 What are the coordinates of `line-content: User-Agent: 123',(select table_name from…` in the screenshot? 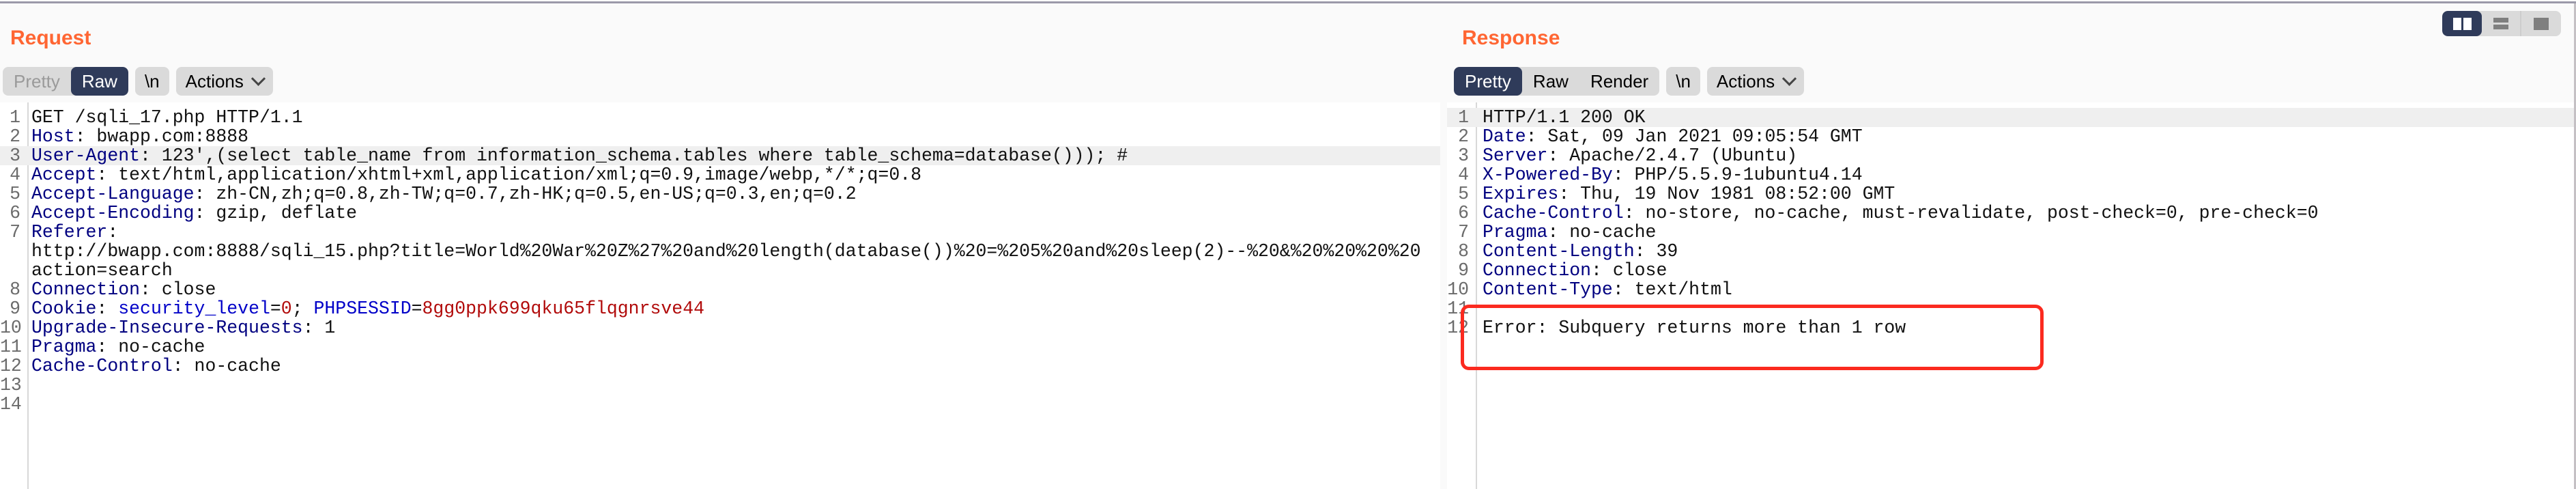 It's located at (579, 155).